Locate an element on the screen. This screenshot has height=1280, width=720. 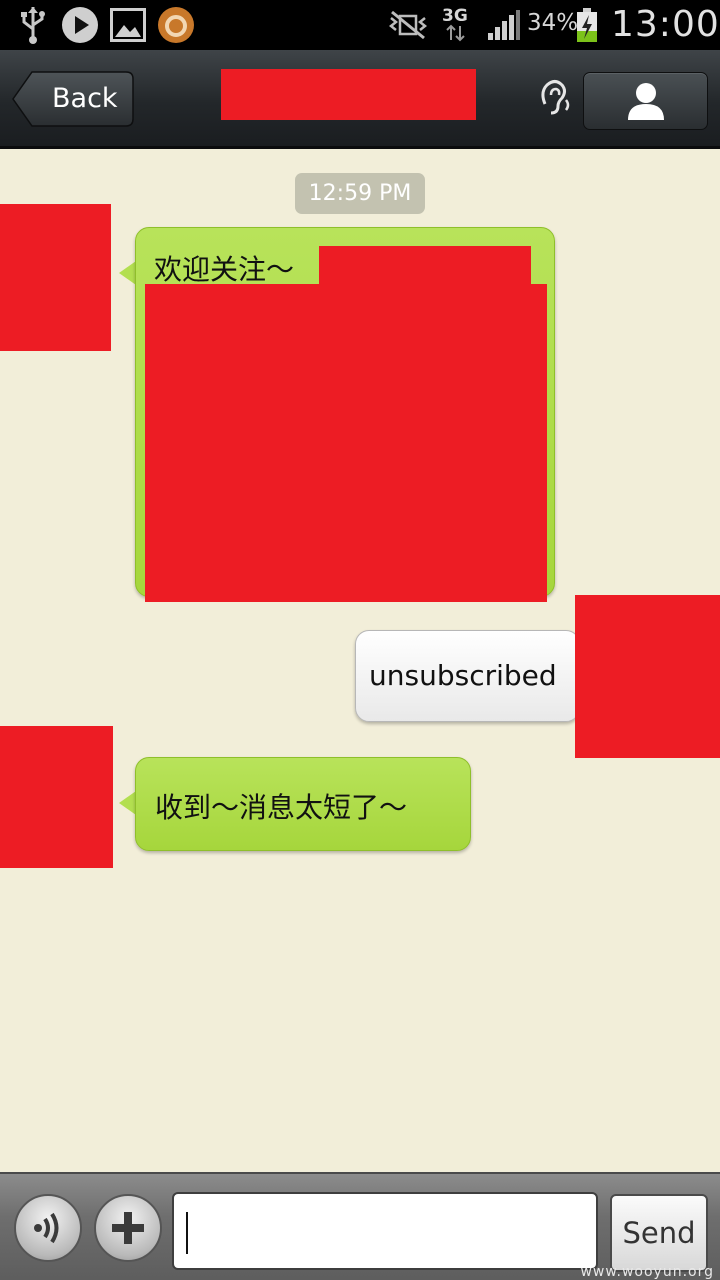
status-bar: 3G 34% 13:00 is located at coordinates (360, 25).